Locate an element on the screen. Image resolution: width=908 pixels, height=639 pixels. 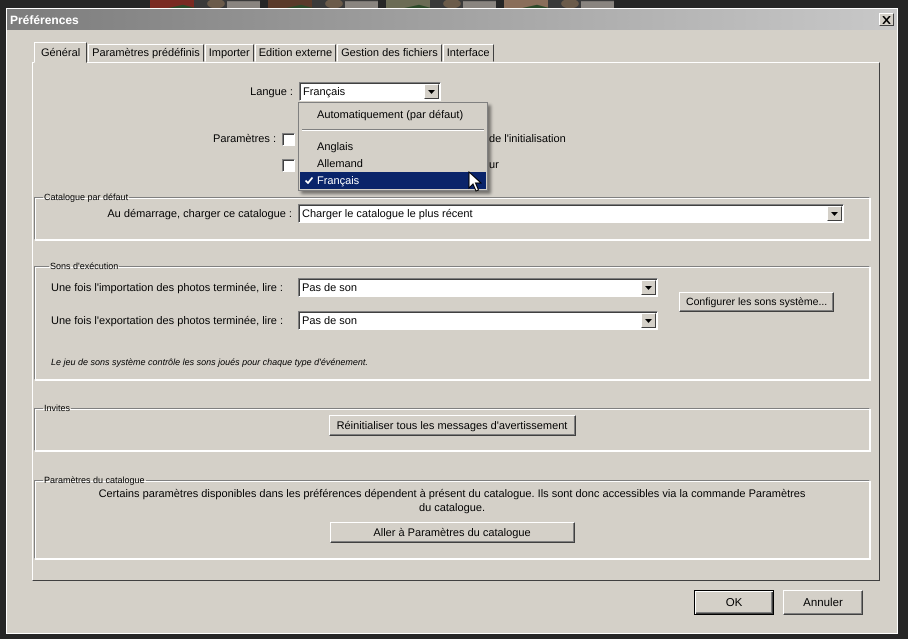
group-title: Sons d'exécution is located at coordinates (84, 266).